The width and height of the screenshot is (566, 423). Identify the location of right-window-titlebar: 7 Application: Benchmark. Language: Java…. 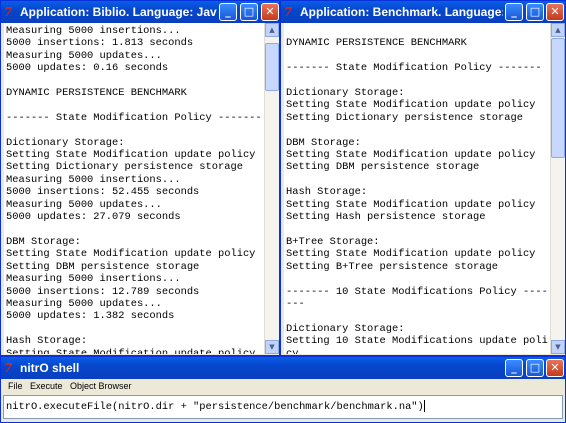
(423, 12).